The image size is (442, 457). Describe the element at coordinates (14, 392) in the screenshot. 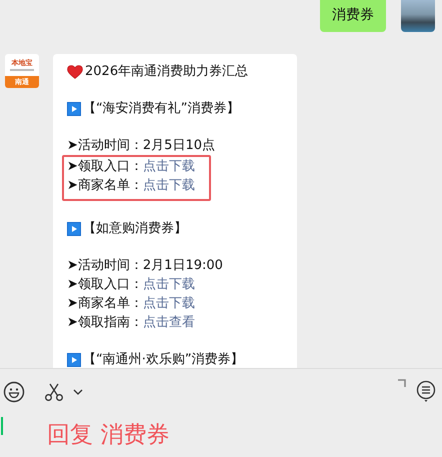

I see `emoji-icon` at that location.